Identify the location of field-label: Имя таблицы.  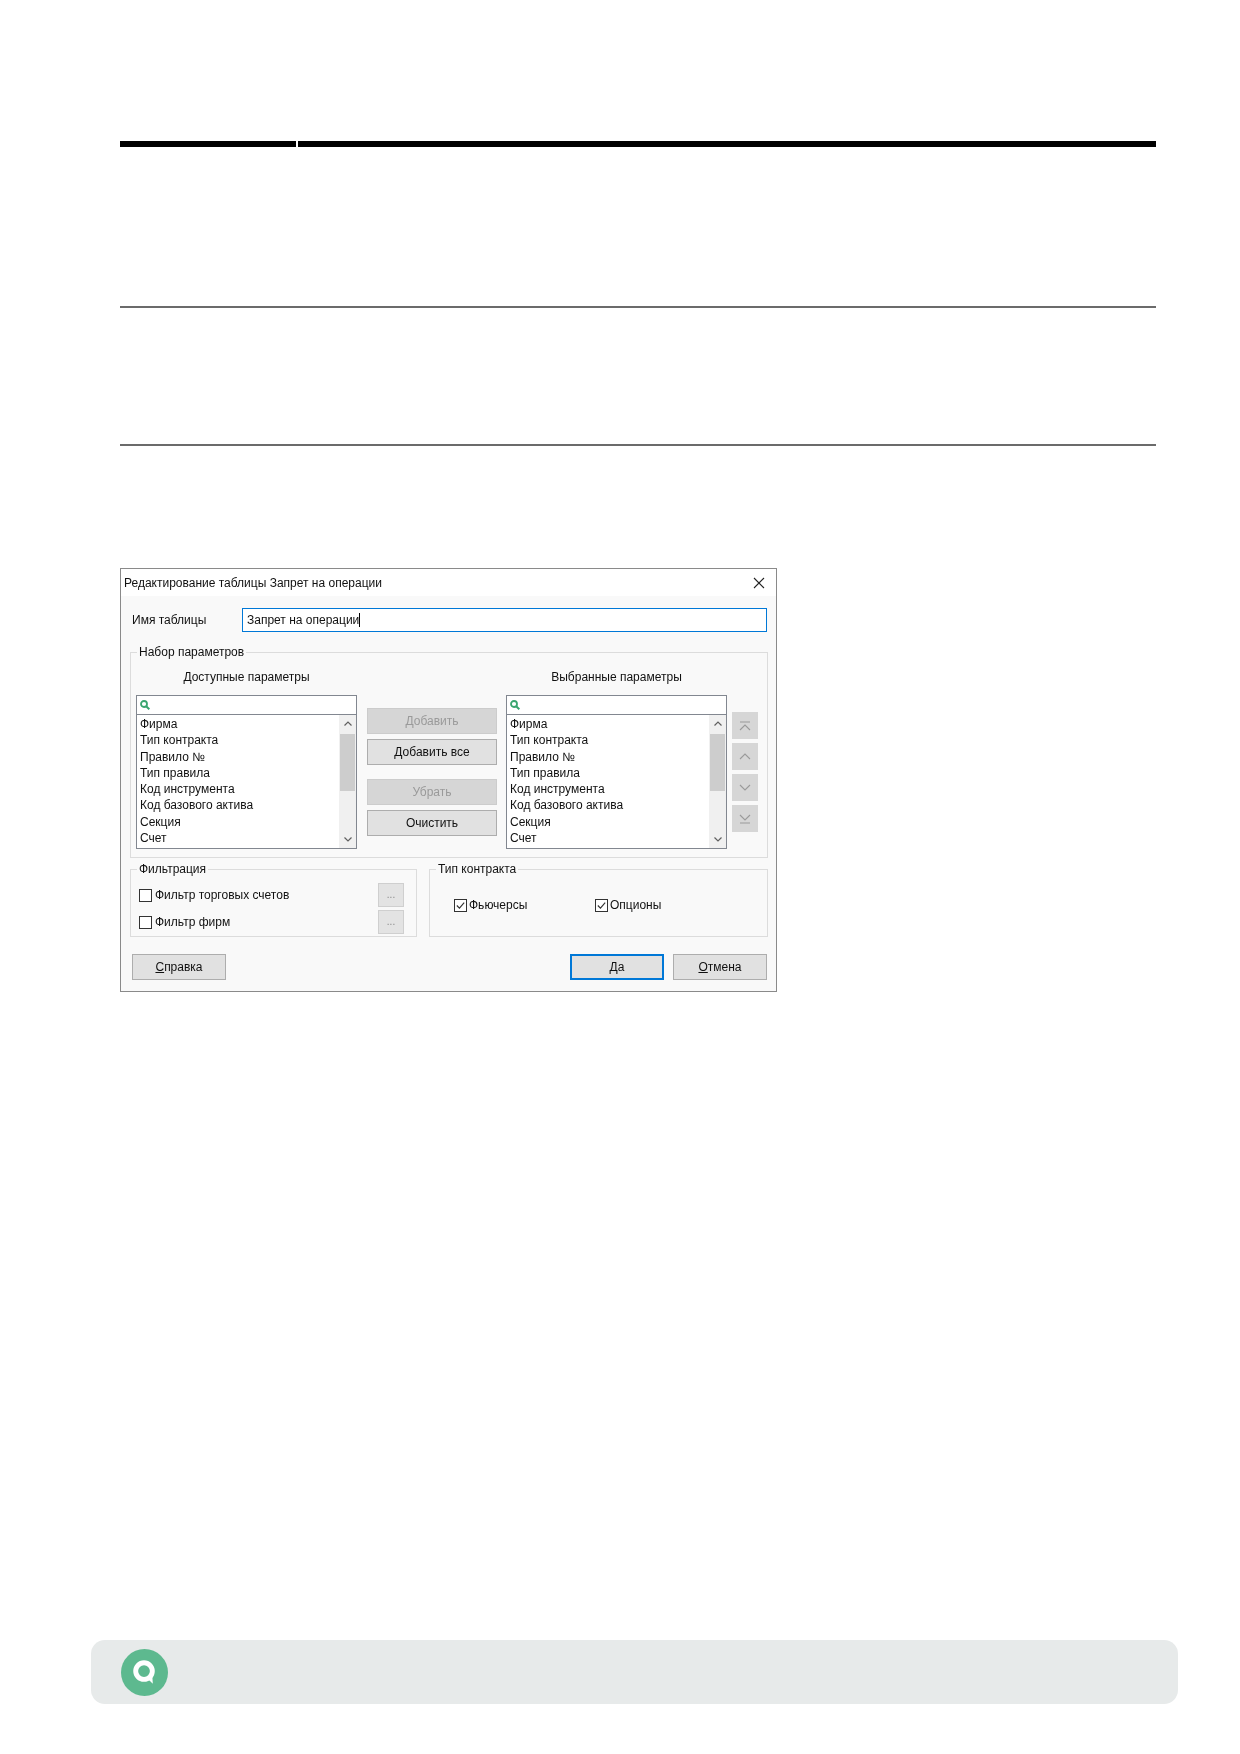
(170, 620).